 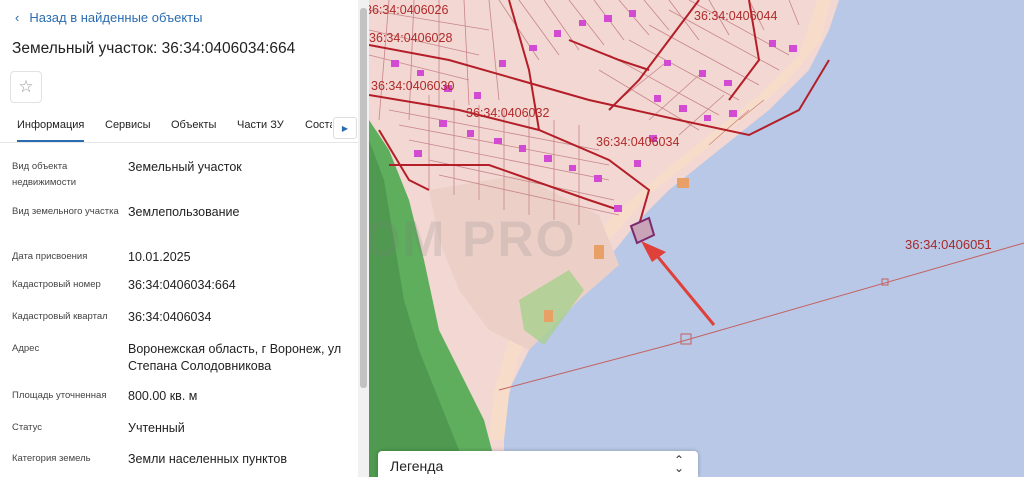 What do you see at coordinates (51, 130) in the screenshot?
I see `tab-info: Информация` at bounding box center [51, 130].